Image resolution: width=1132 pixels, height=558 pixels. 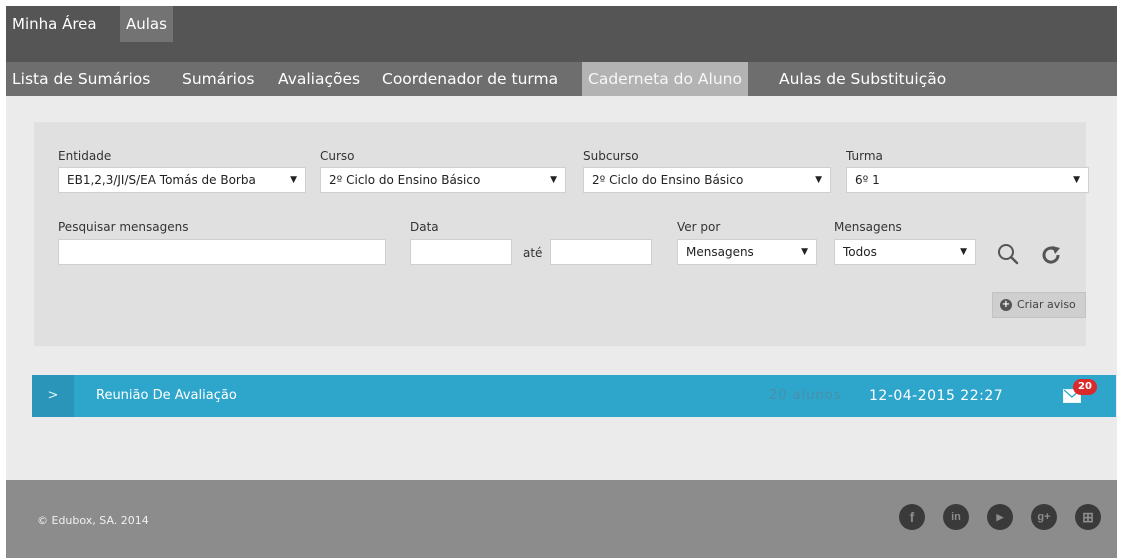 What do you see at coordinates (665, 79) in the screenshot?
I see `subnav-caderneta-do-aluno: Caderneta do Aluno` at bounding box center [665, 79].